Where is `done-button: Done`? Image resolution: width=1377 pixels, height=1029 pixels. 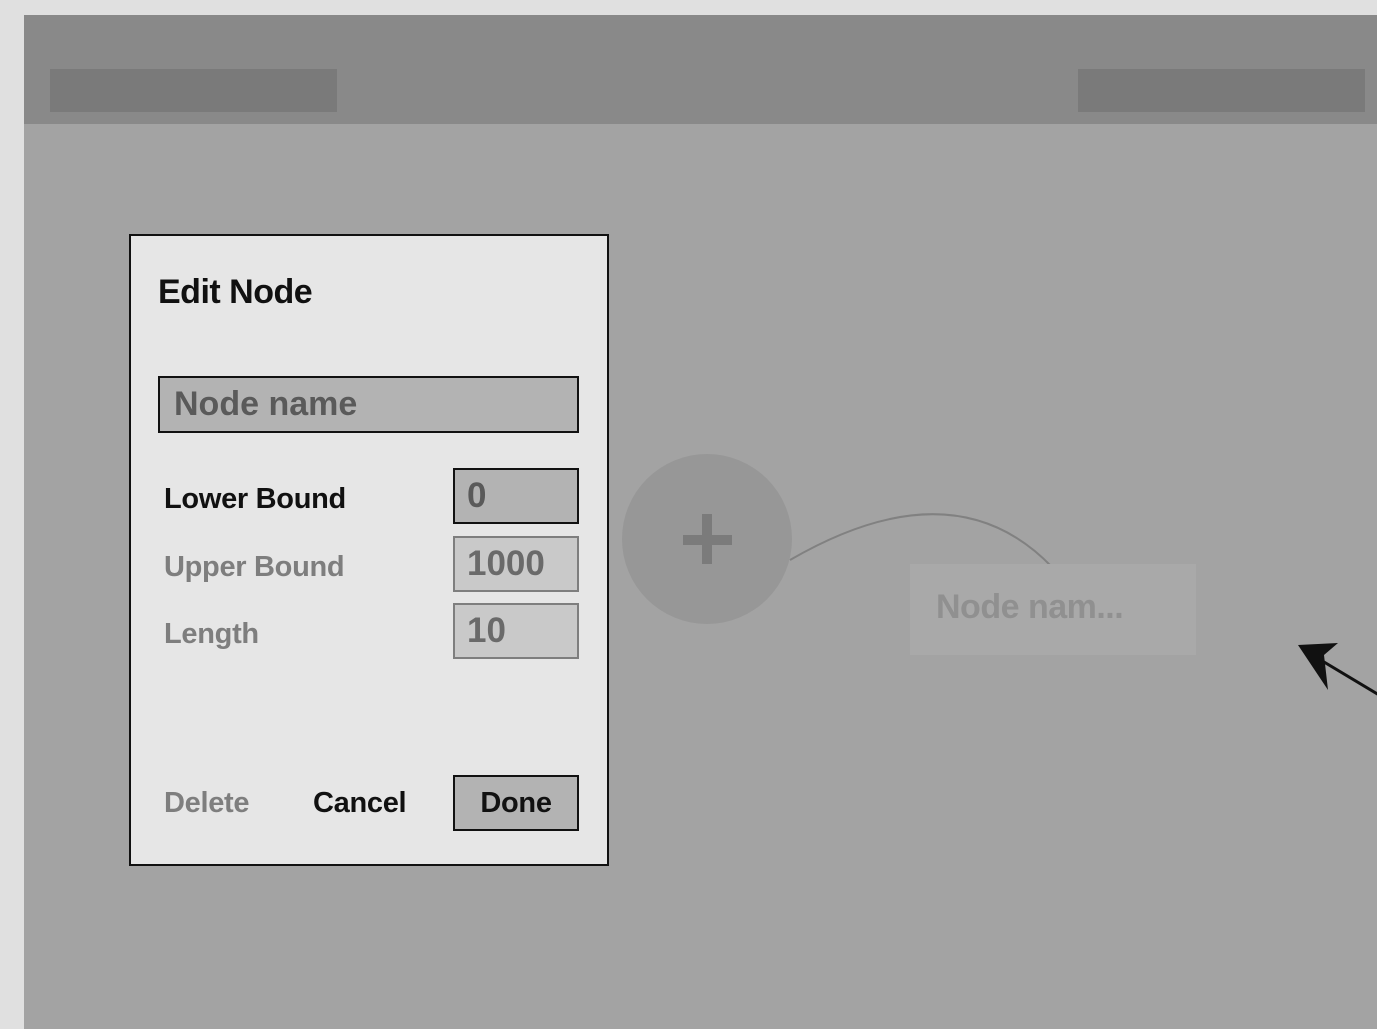 done-button: Done is located at coordinates (516, 803).